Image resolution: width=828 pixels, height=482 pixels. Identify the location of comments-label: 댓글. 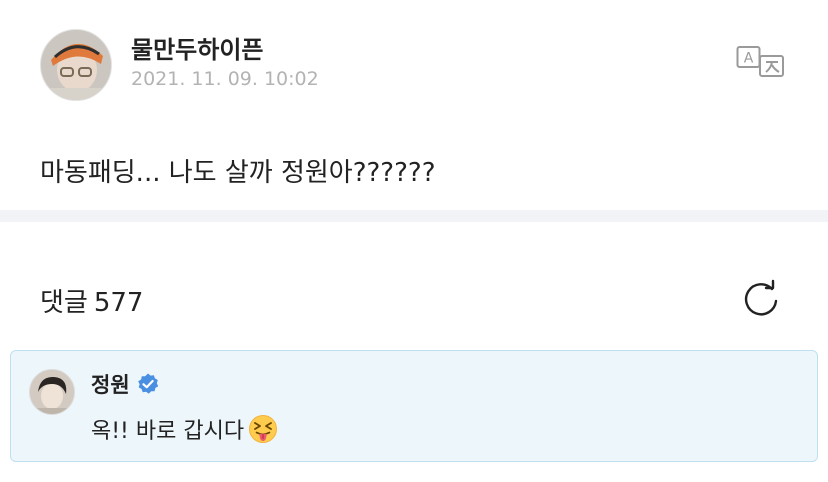
(64, 303).